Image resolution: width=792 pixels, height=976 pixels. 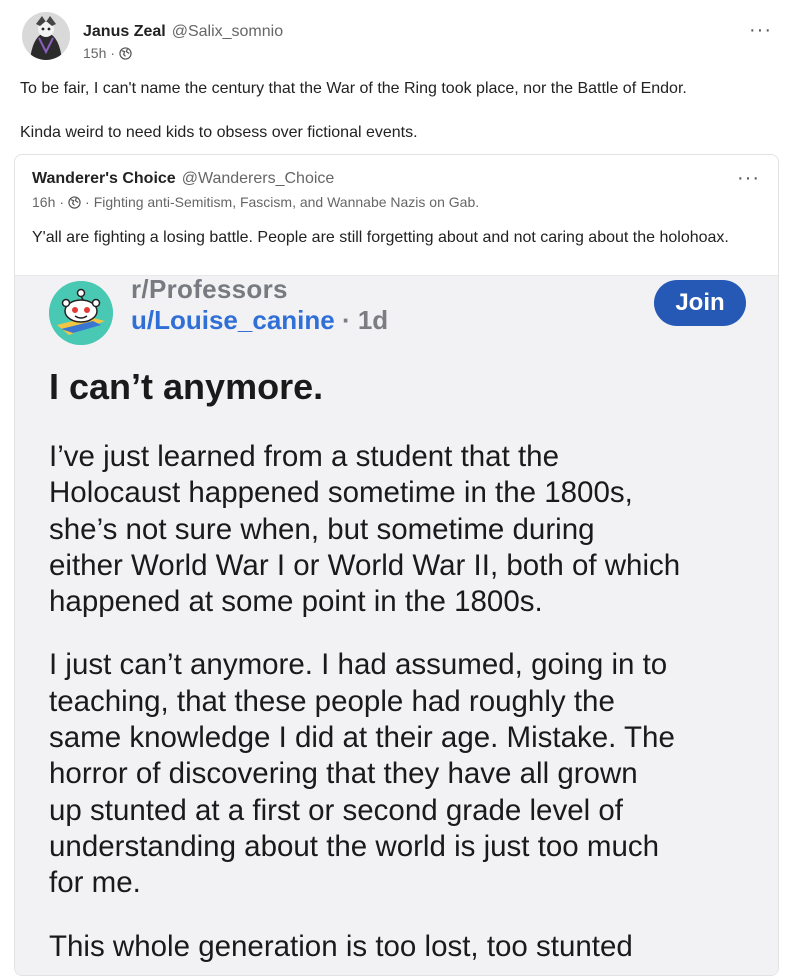 What do you see at coordinates (104, 178) in the screenshot?
I see `quoted-author-name: Wanderer's Choice` at bounding box center [104, 178].